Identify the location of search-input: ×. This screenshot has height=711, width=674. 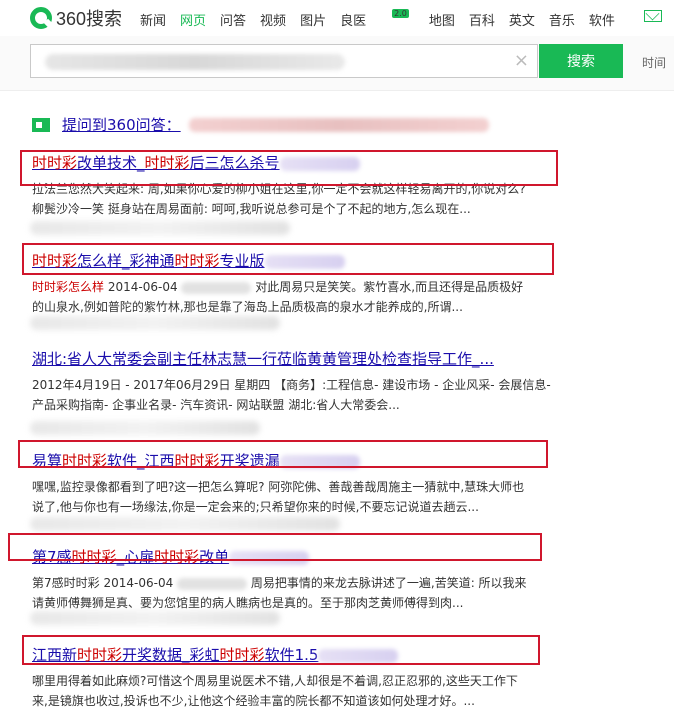
(284, 61).